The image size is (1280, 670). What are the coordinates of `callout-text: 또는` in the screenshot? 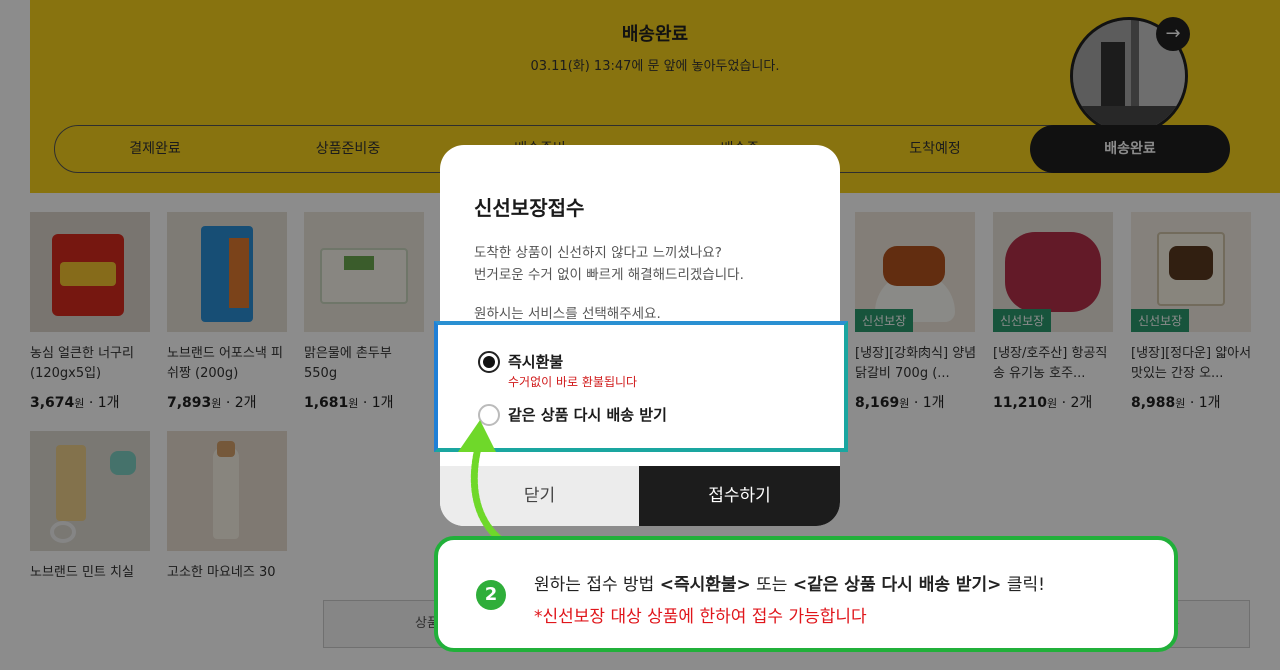 It's located at (771, 585).